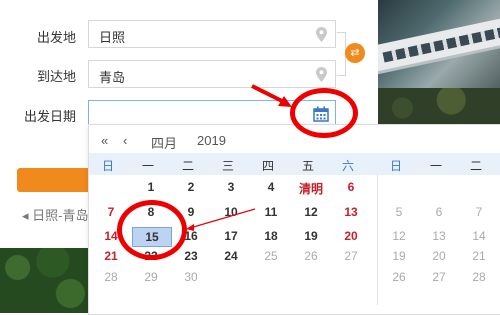  What do you see at coordinates (191, 256) in the screenshot?
I see `calendar-day: 23` at bounding box center [191, 256].